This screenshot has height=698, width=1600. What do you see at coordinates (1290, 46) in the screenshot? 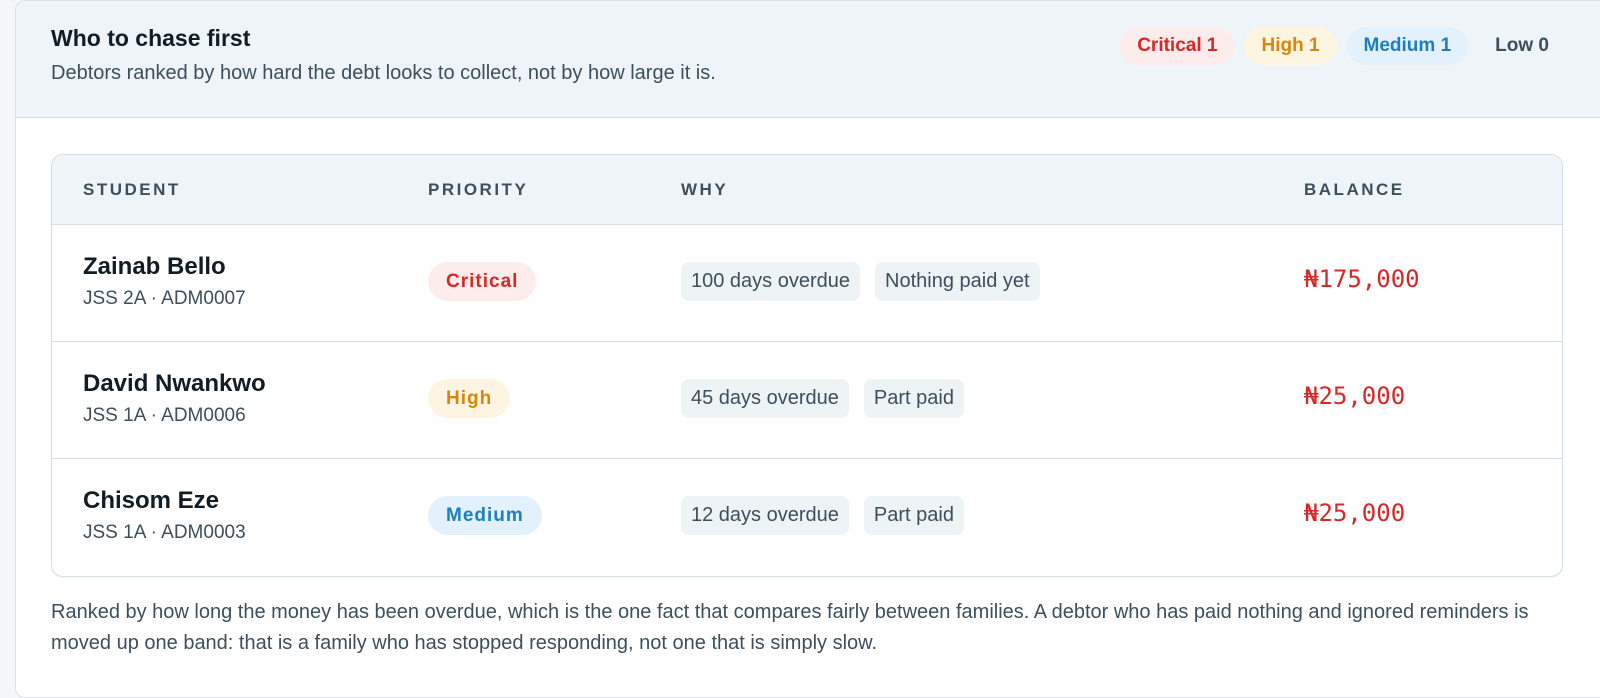
I see `summary-high-badge: High 1` at bounding box center [1290, 46].